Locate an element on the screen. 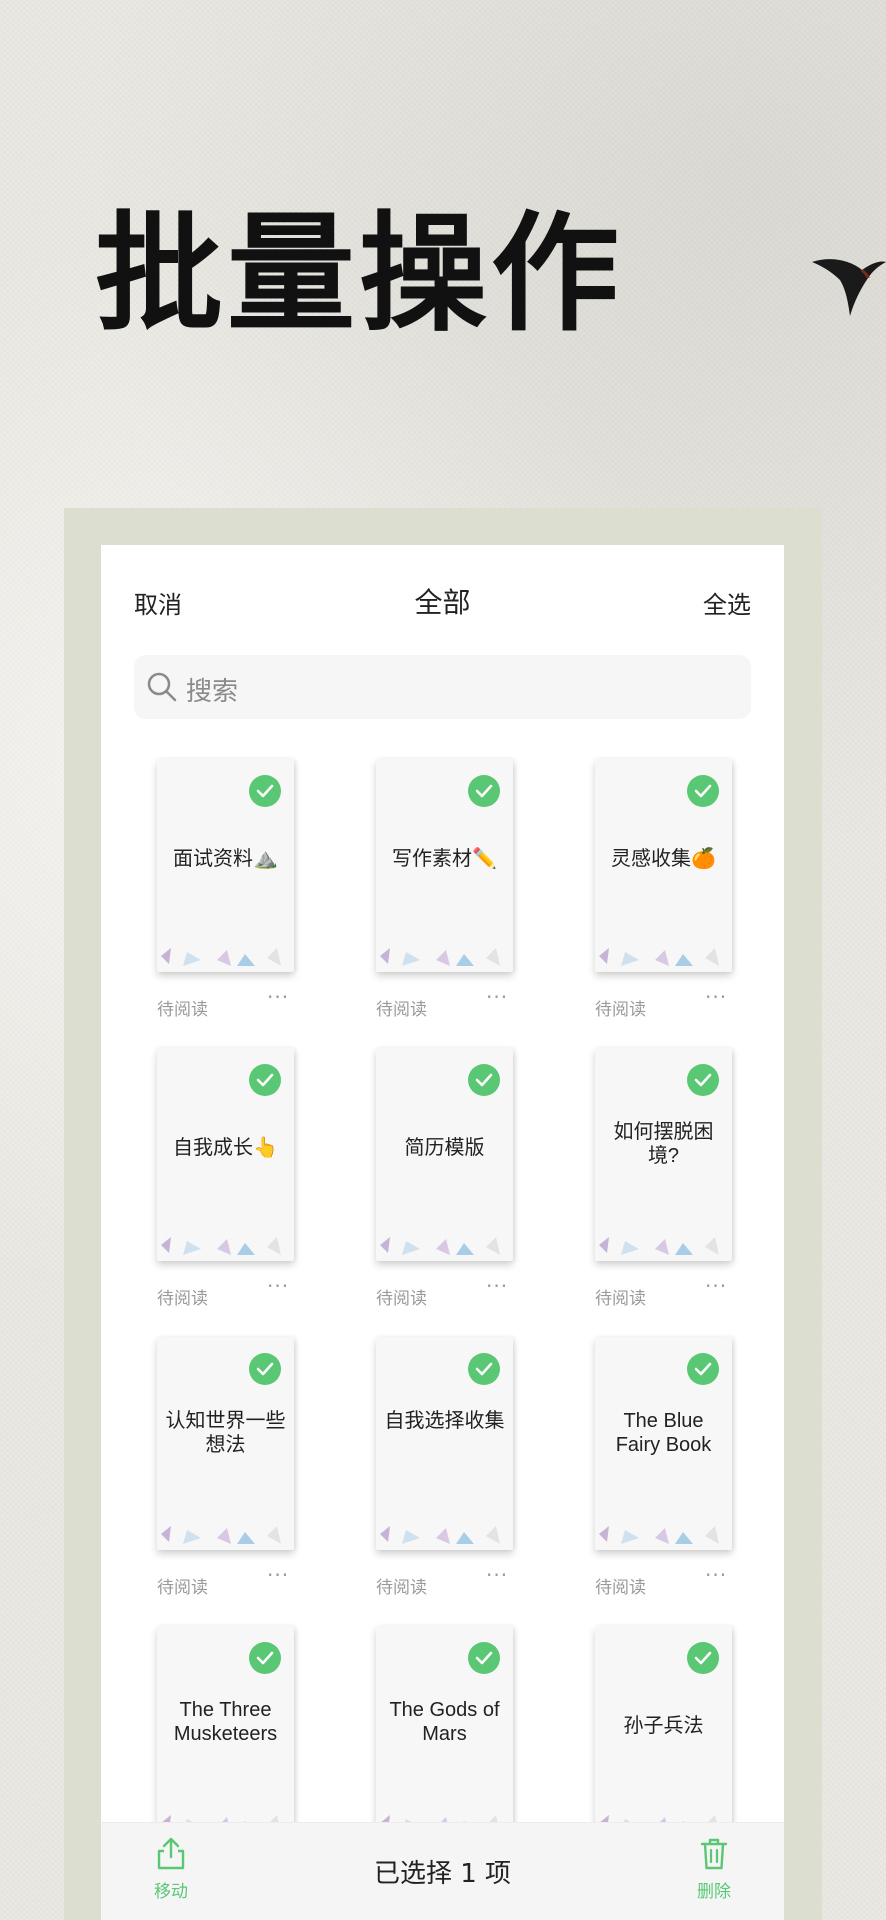 Image resolution: width=886 pixels, height=1920 pixels. trash-icon is located at coordinates (714, 1854).